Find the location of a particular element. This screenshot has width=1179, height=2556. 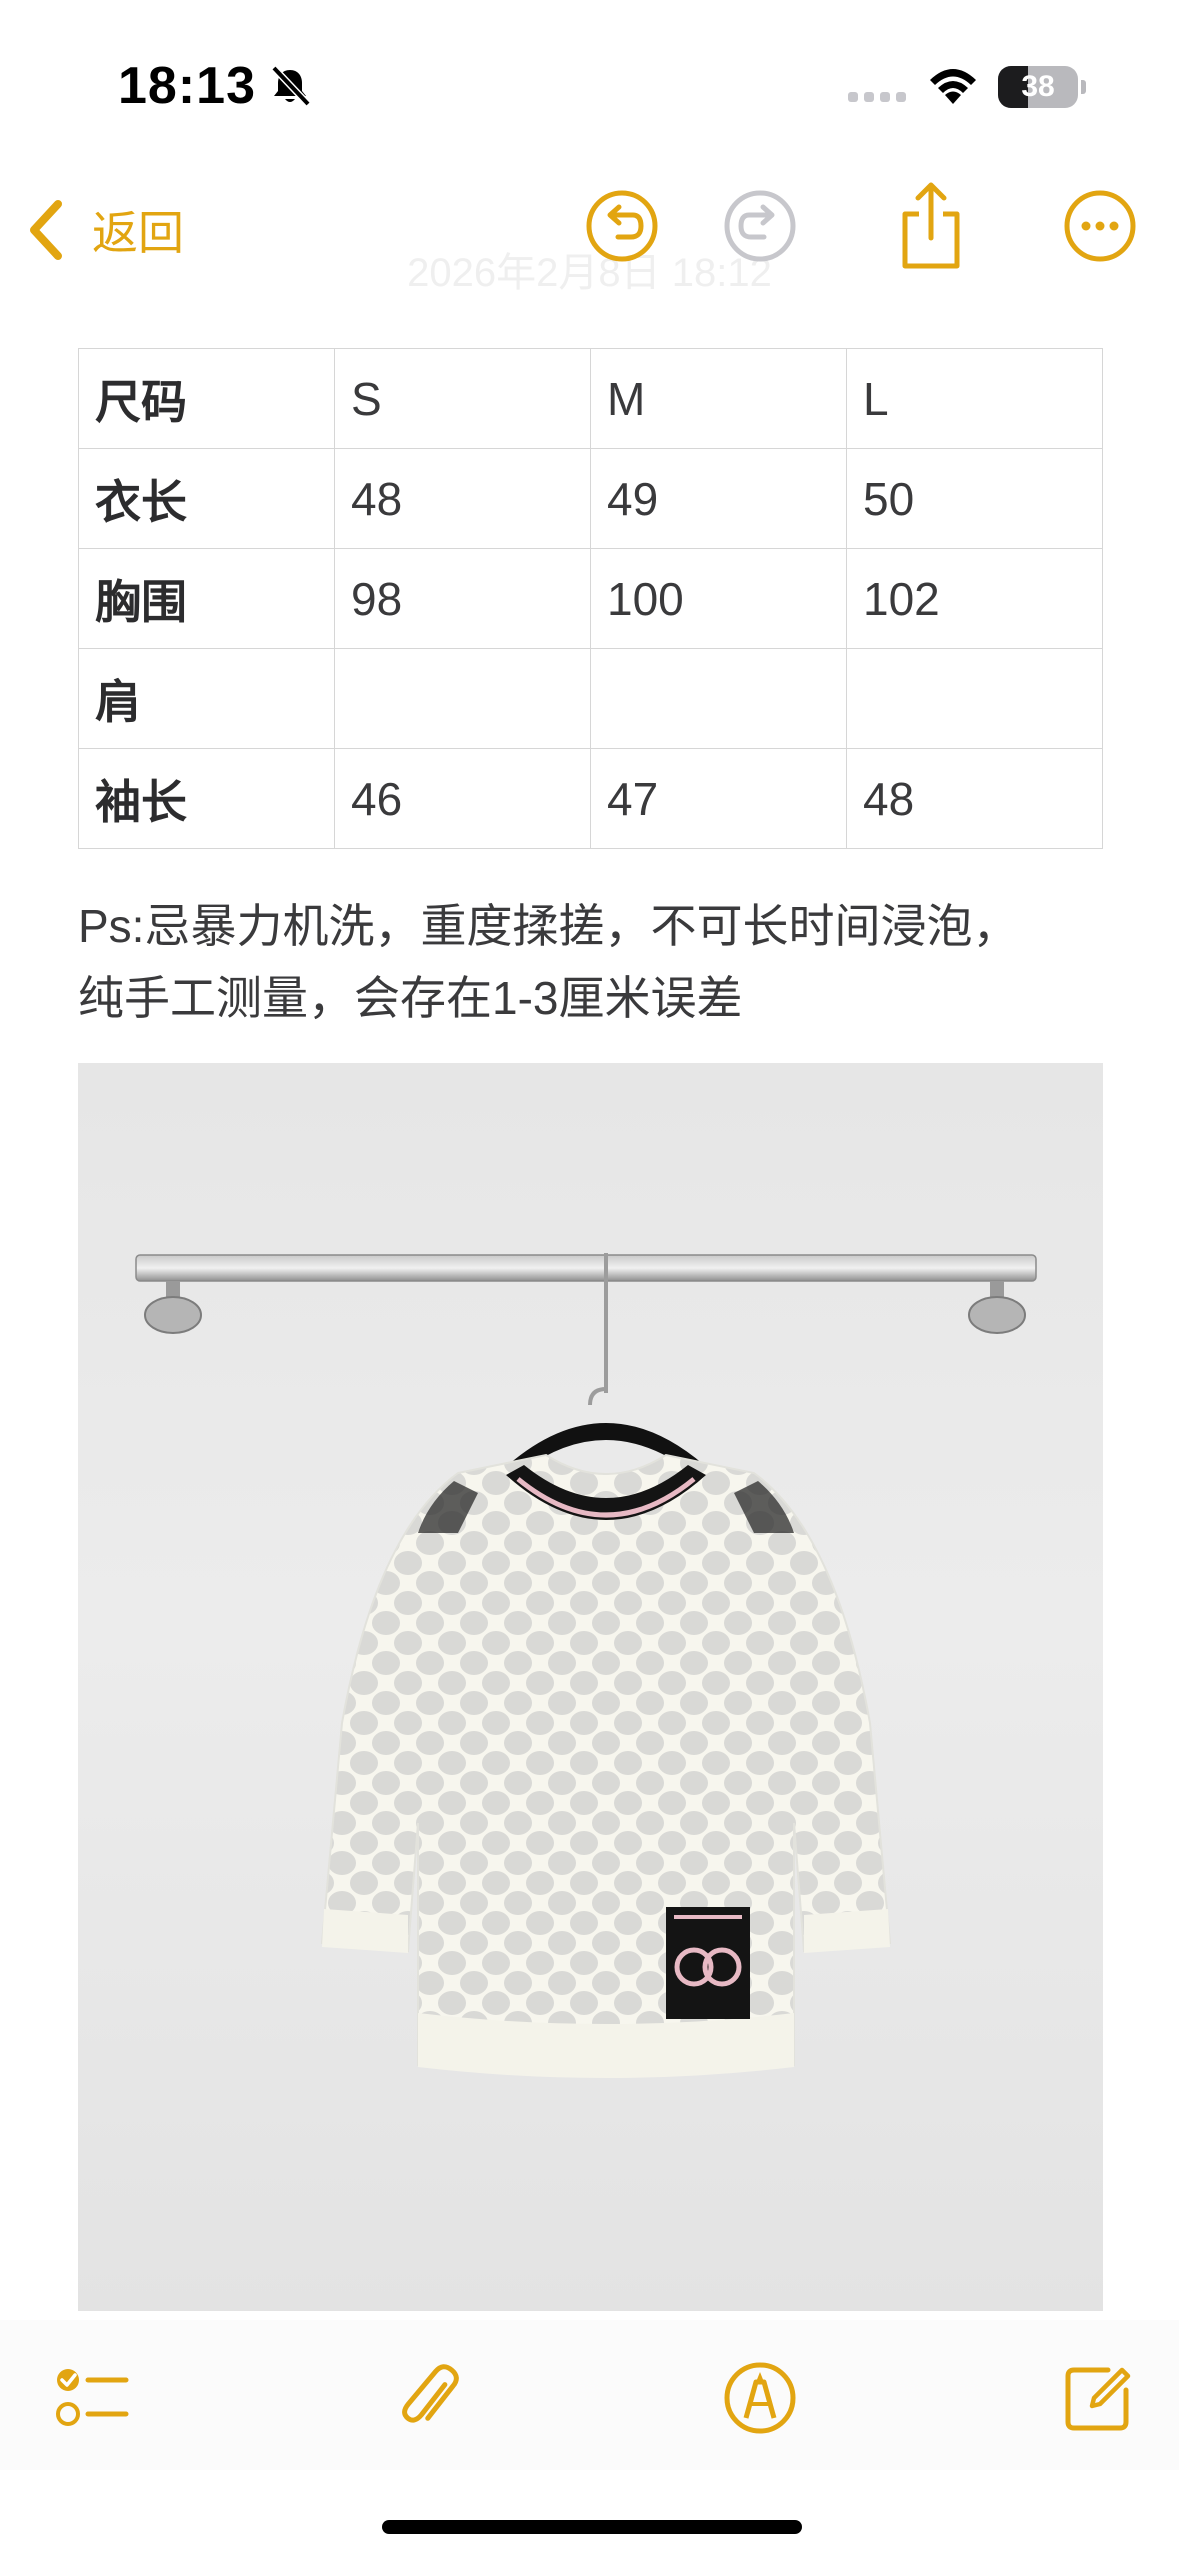

table-cell: 100 is located at coordinates (718, 598).